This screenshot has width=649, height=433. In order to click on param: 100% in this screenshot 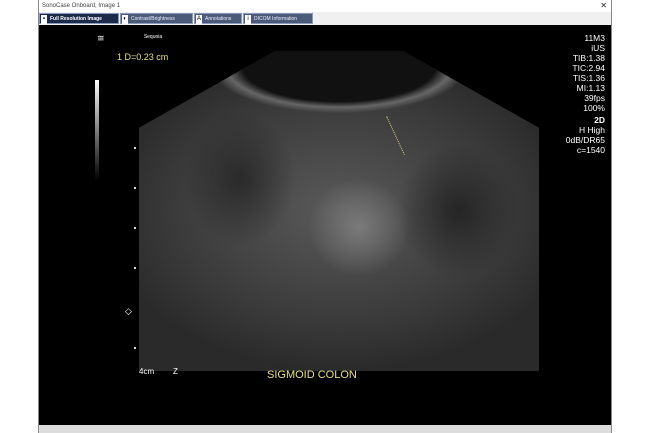, I will do `click(594, 108)`.